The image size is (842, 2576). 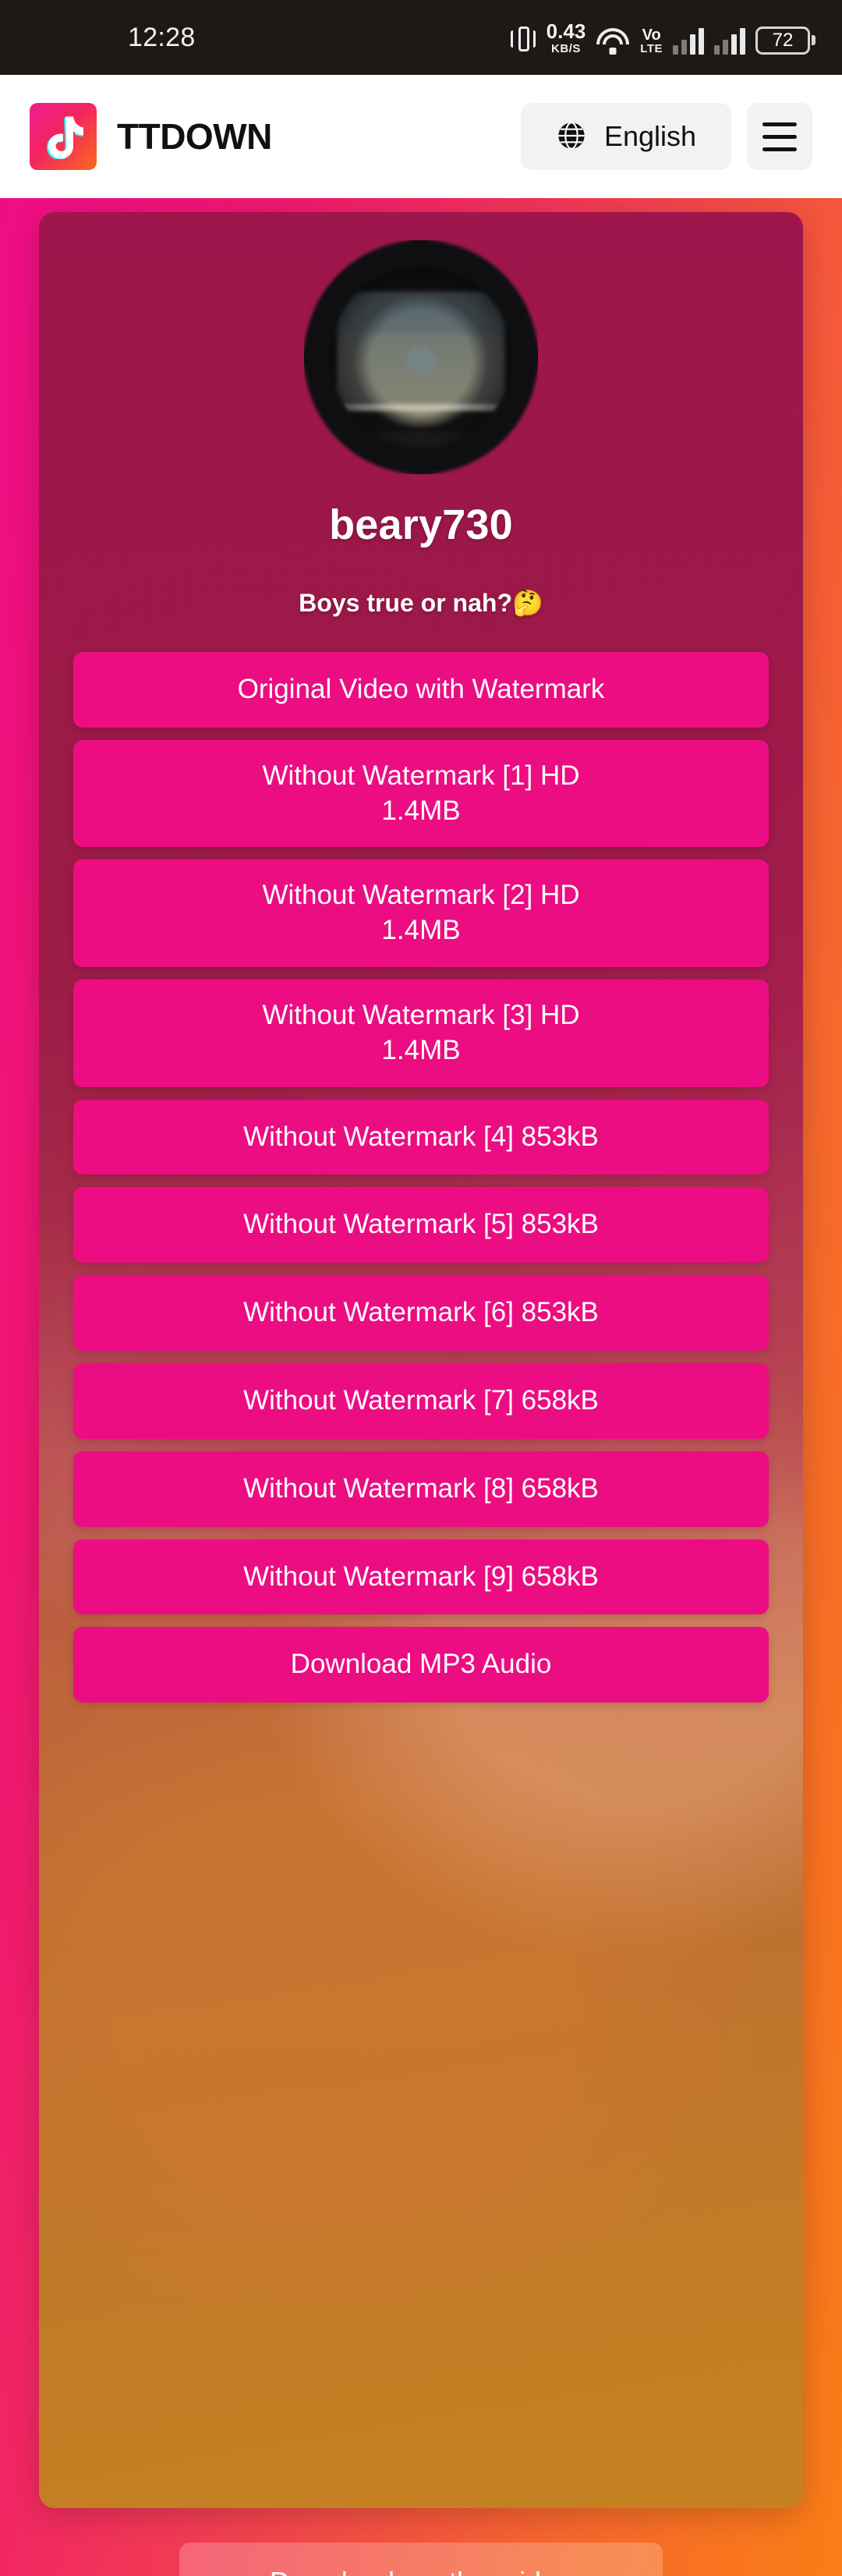 I want to click on tiktok-note-icon, so click(x=63, y=136).